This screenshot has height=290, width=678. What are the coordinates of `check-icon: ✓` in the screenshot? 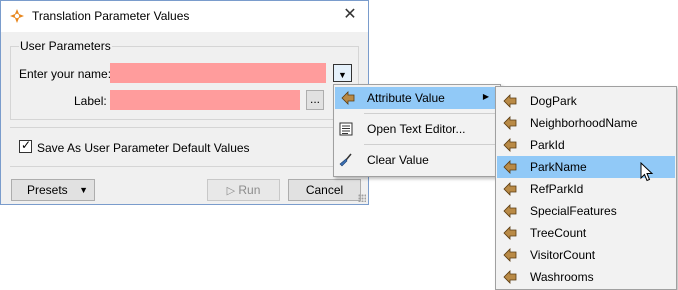 It's located at (26, 145).